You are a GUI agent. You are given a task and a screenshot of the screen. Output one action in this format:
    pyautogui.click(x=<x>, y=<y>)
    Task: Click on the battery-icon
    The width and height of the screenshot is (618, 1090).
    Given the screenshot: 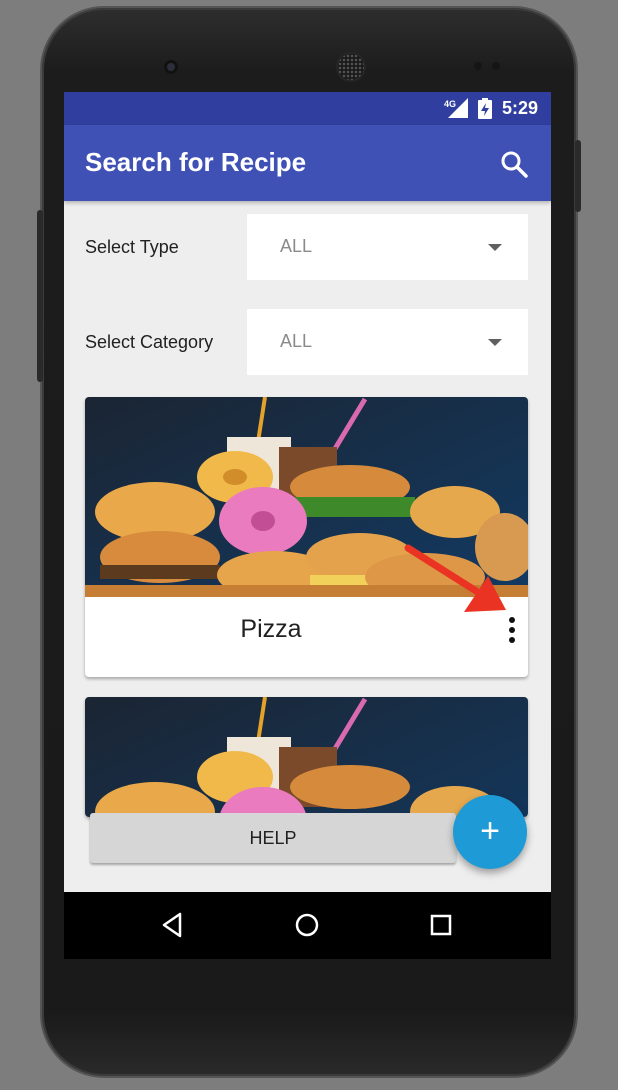 What is the action you would take?
    pyautogui.click(x=485, y=108)
    